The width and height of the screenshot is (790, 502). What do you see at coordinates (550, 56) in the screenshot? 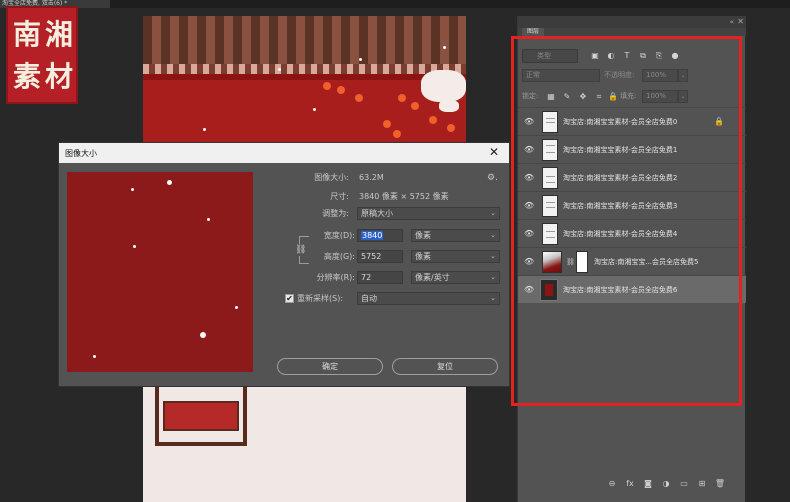
I see `layer-filter-dropdown: 类型` at bounding box center [550, 56].